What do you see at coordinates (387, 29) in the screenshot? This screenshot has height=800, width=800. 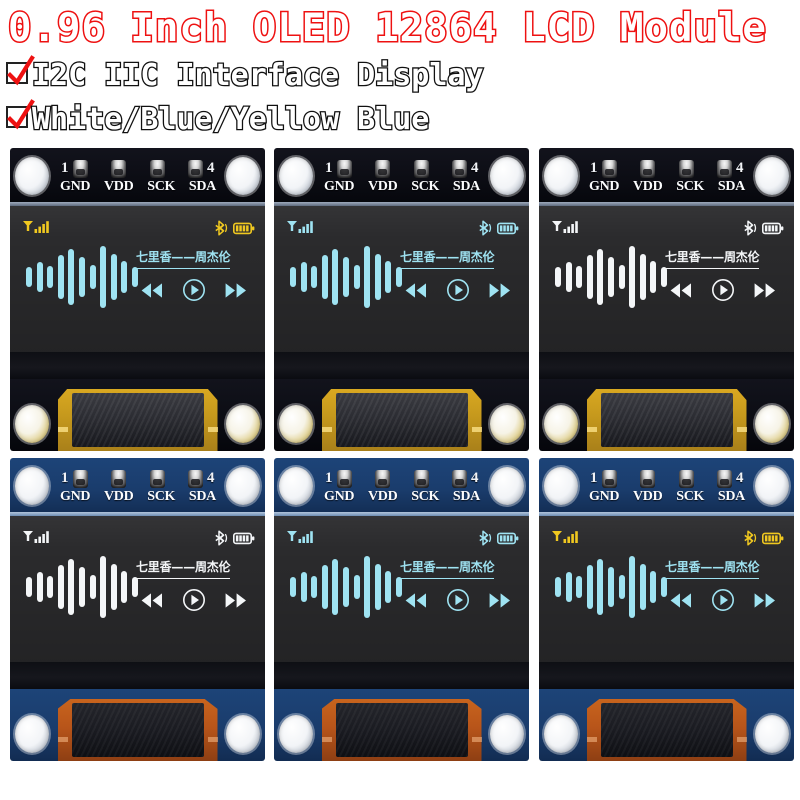 I see `page-title: 0.96 Inch OLED 12864 LCD Module` at bounding box center [387, 29].